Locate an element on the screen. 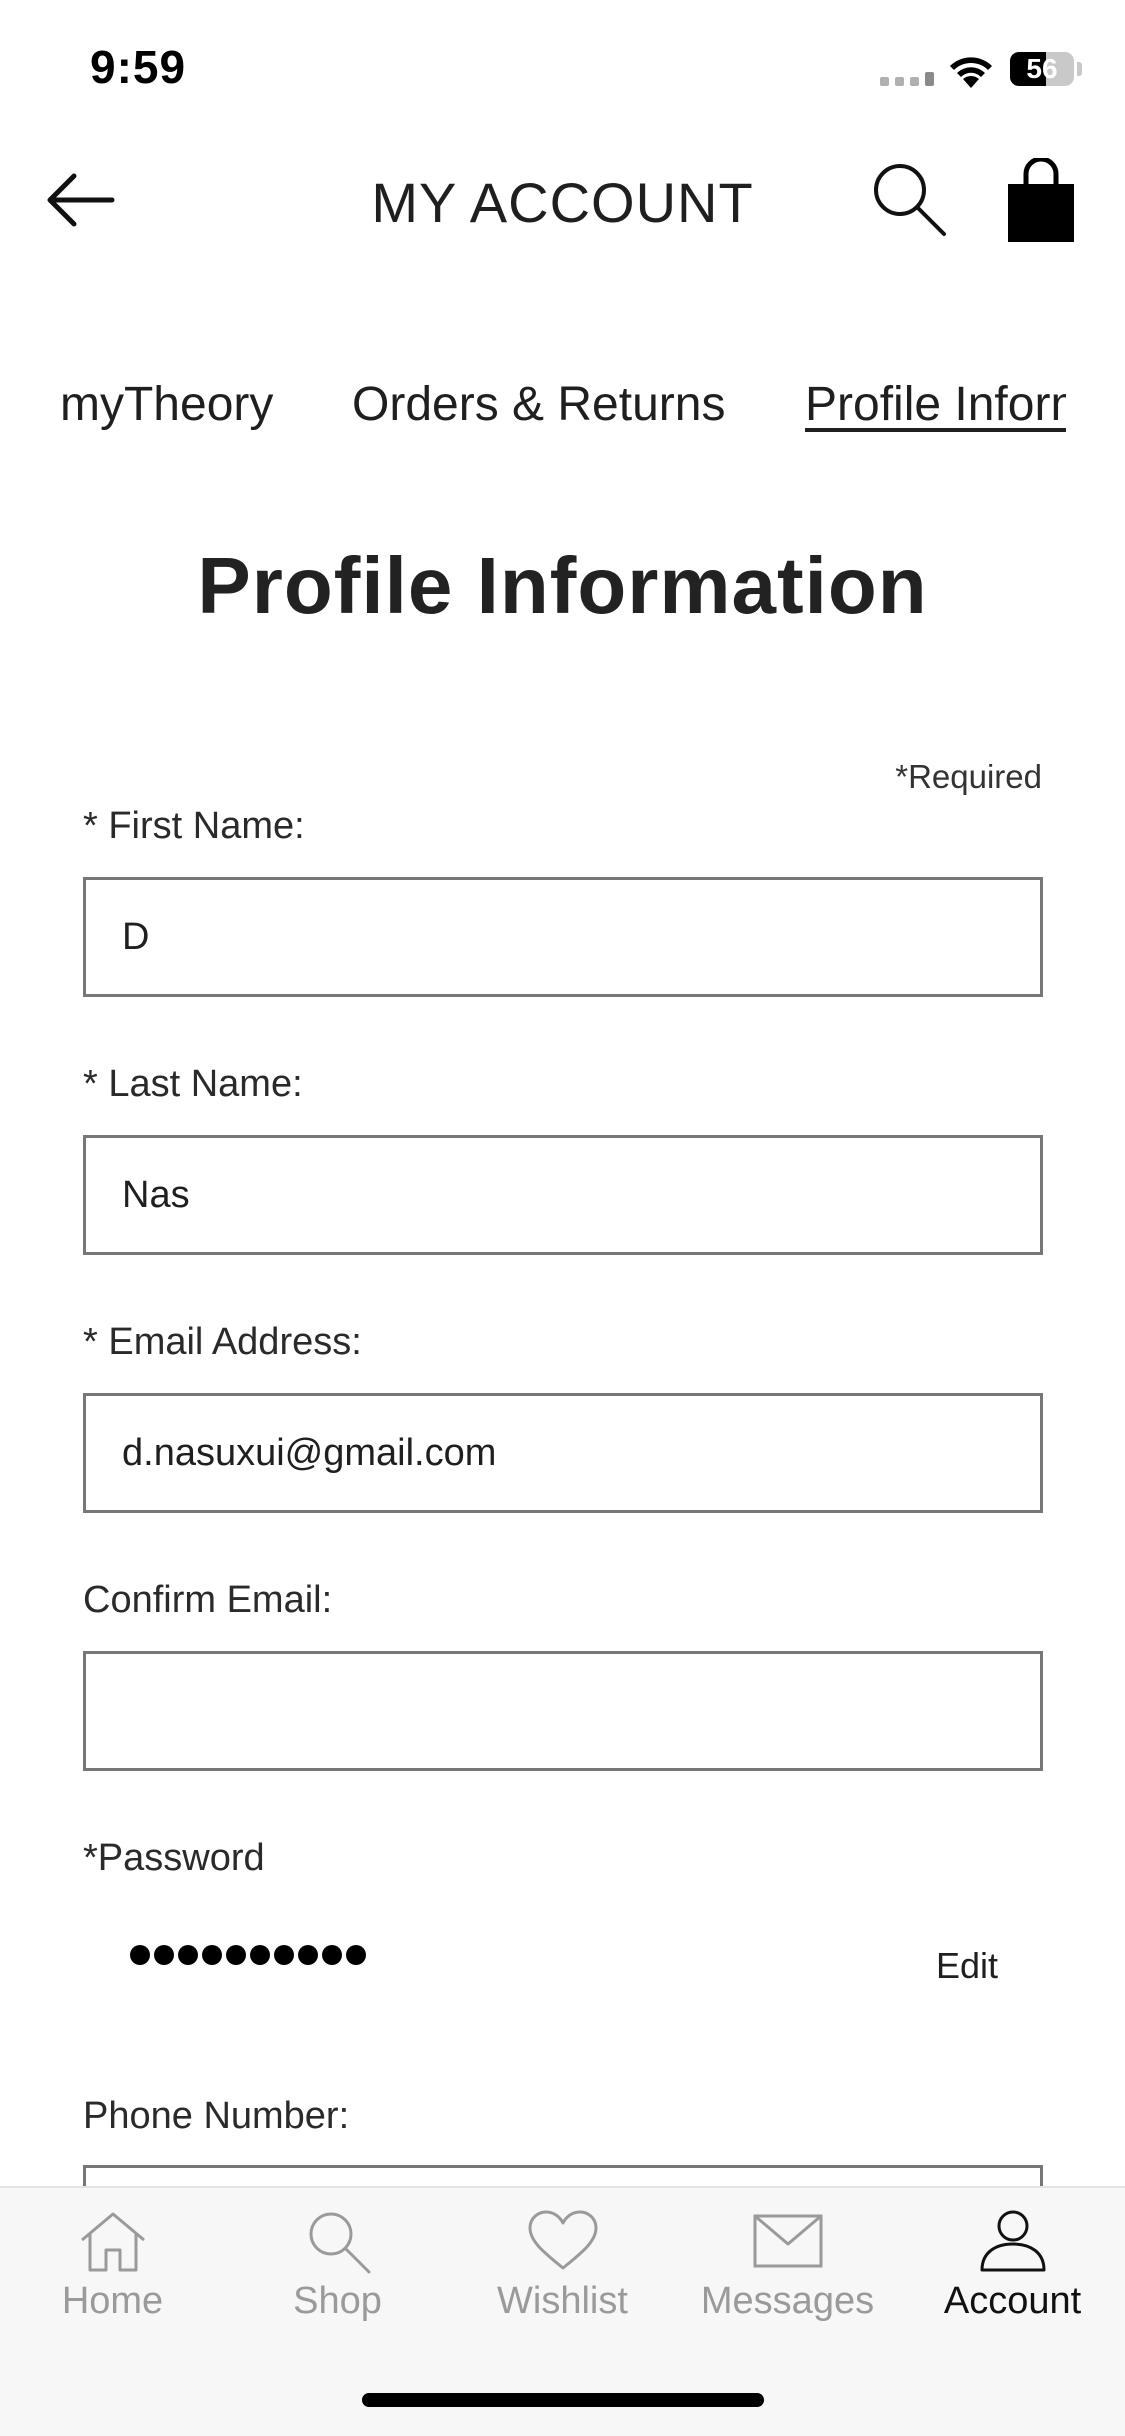  nav-account-label: Account is located at coordinates (1012, 2301).